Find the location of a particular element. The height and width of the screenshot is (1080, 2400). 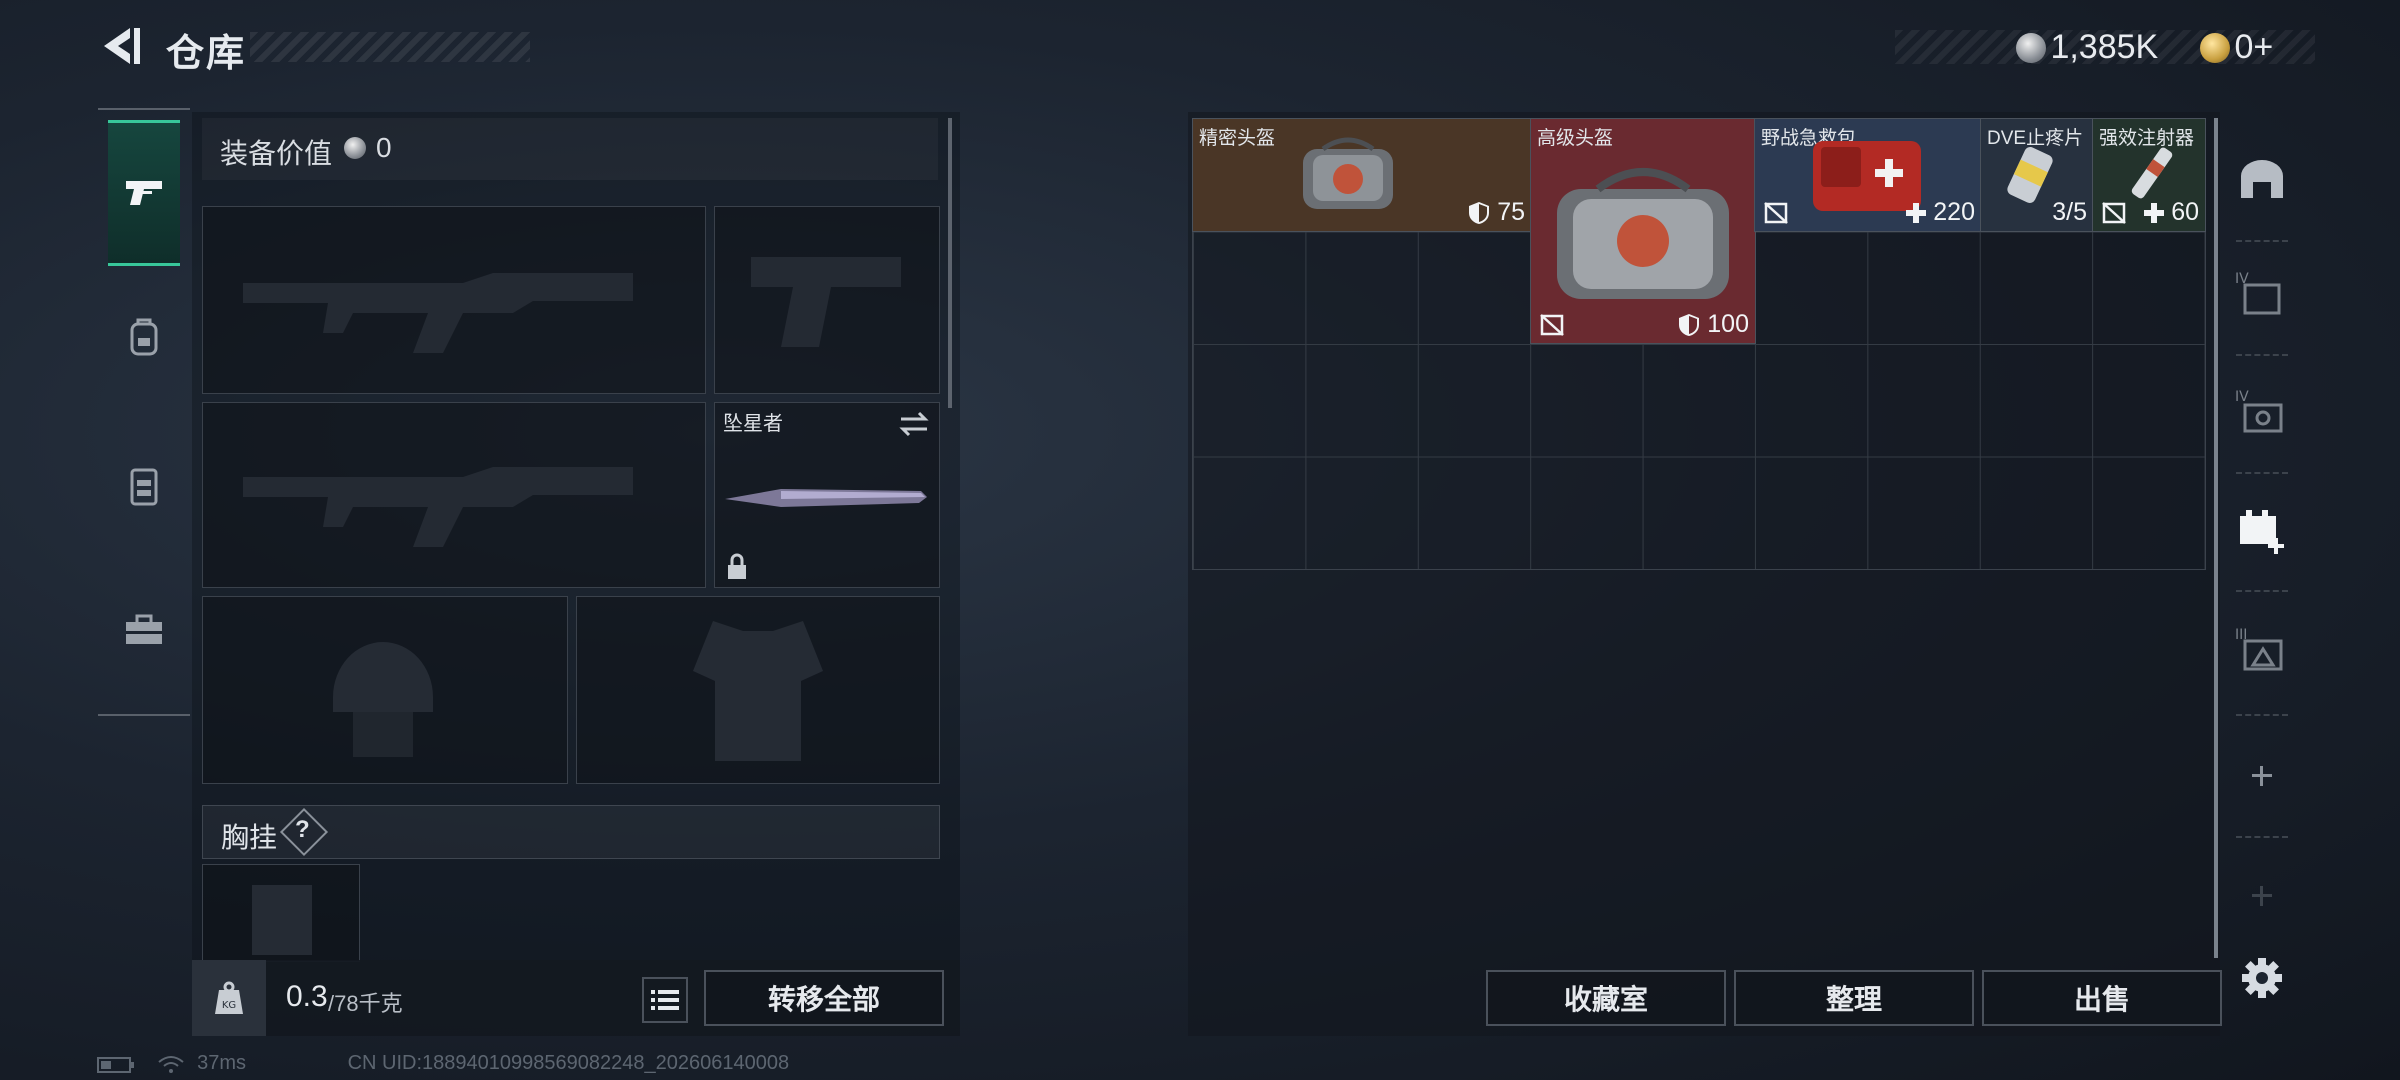

wifi-icon is located at coordinates (170, 1064).